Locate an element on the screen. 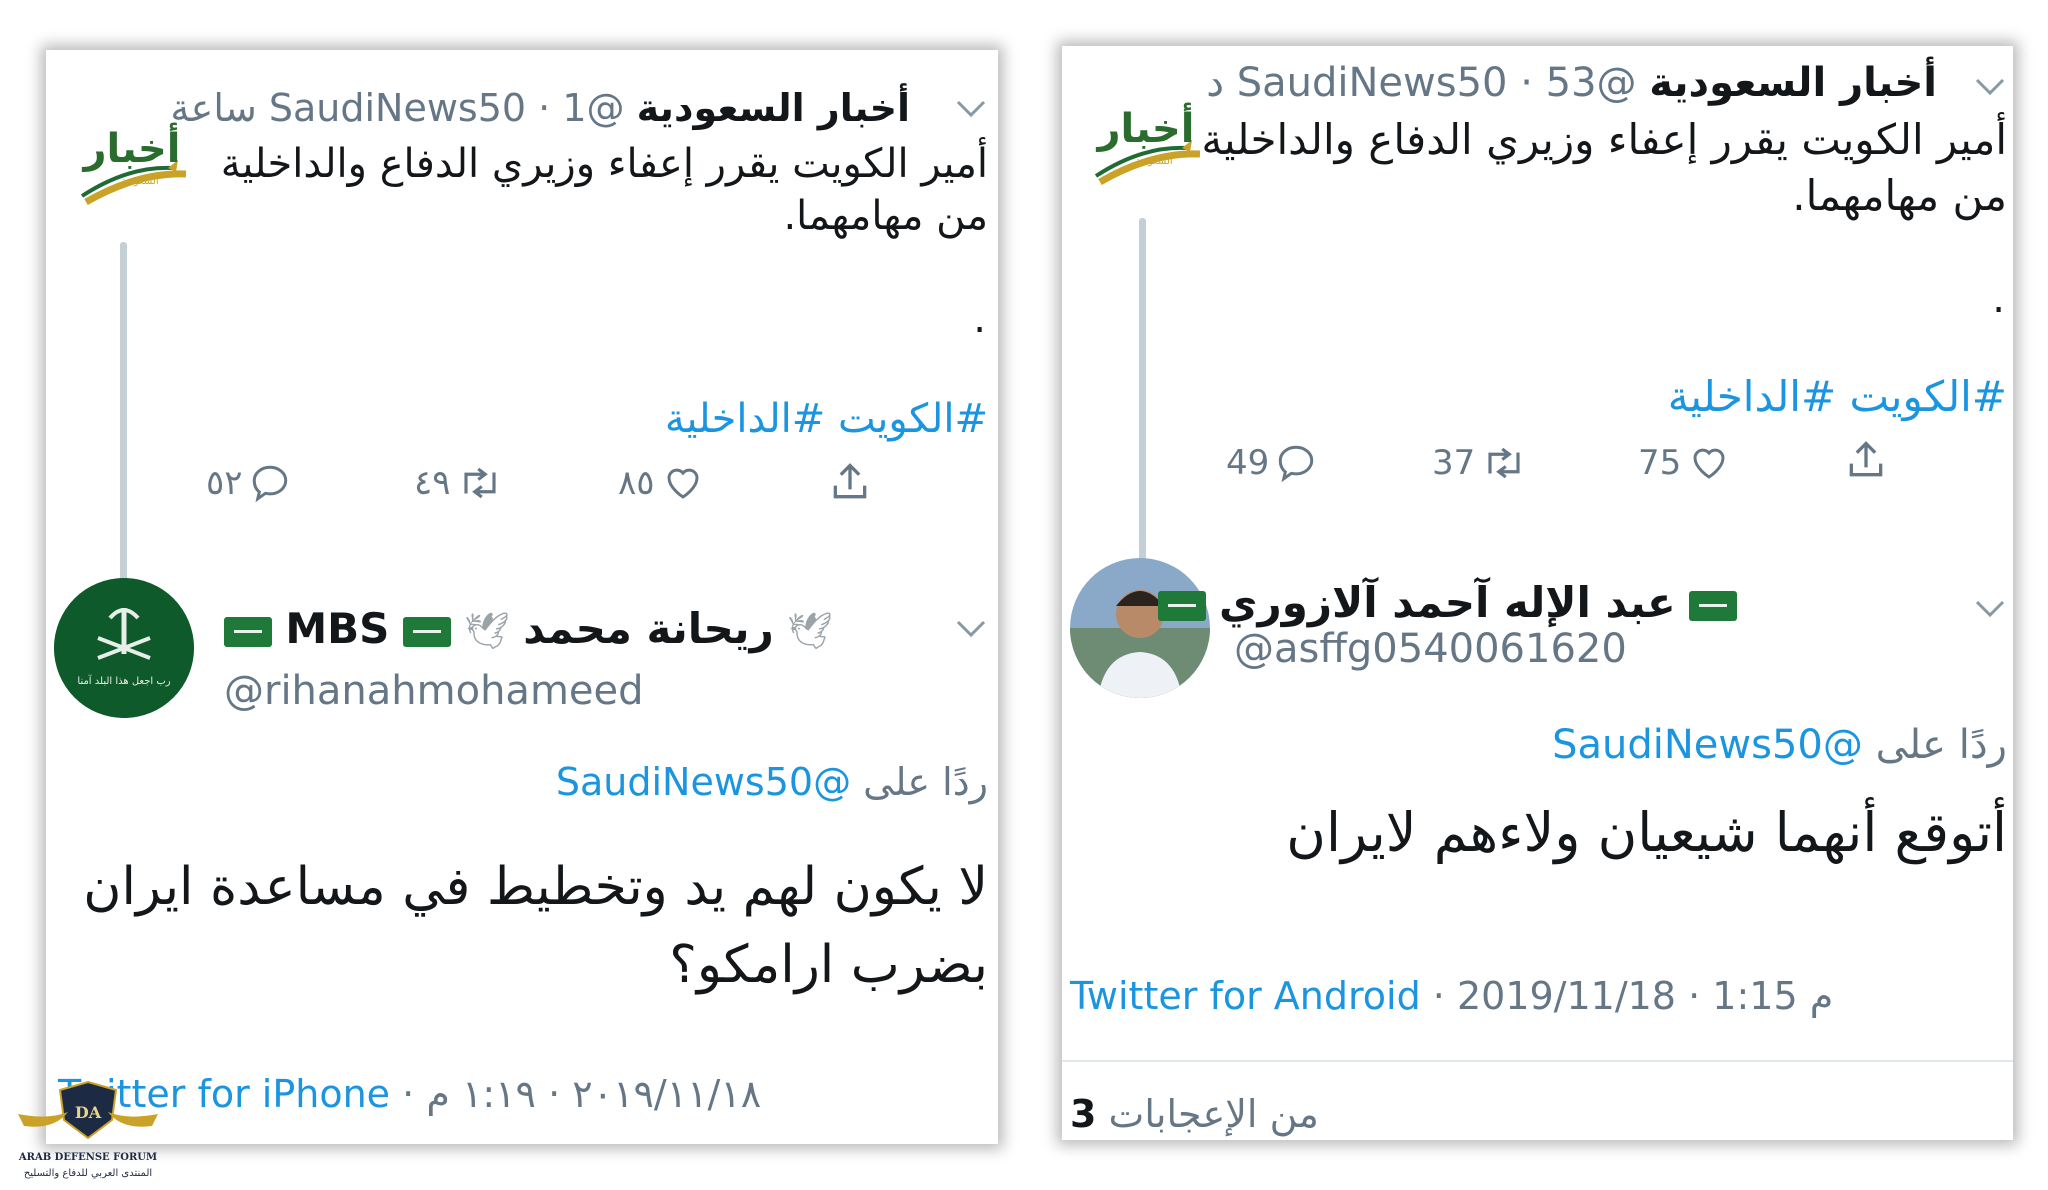 The height and width of the screenshot is (1190, 2048). tweet-date: ٢٠١٩/١١/١٨ is located at coordinates (667, 1094).